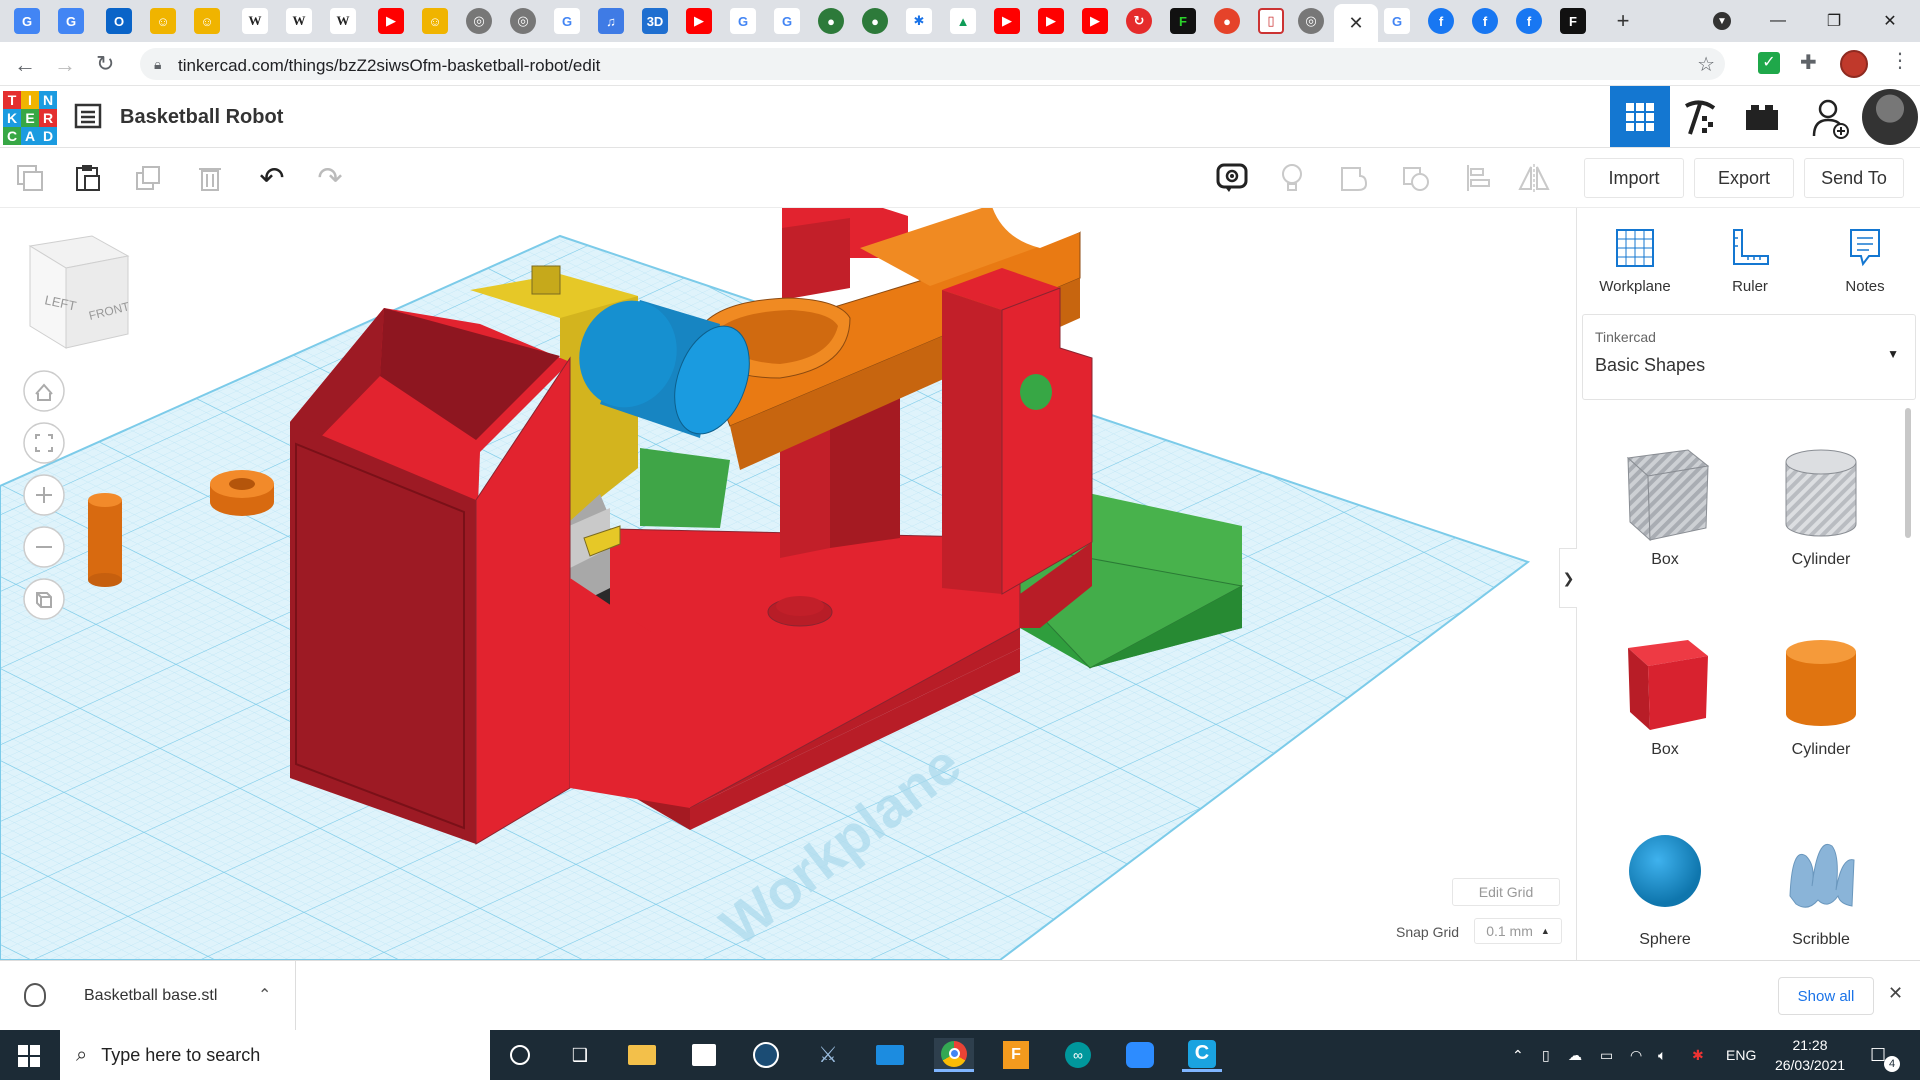 The width and height of the screenshot is (1920, 1080). Describe the element at coordinates (1183, 21) in the screenshot. I see `tab-f-app: F` at that location.